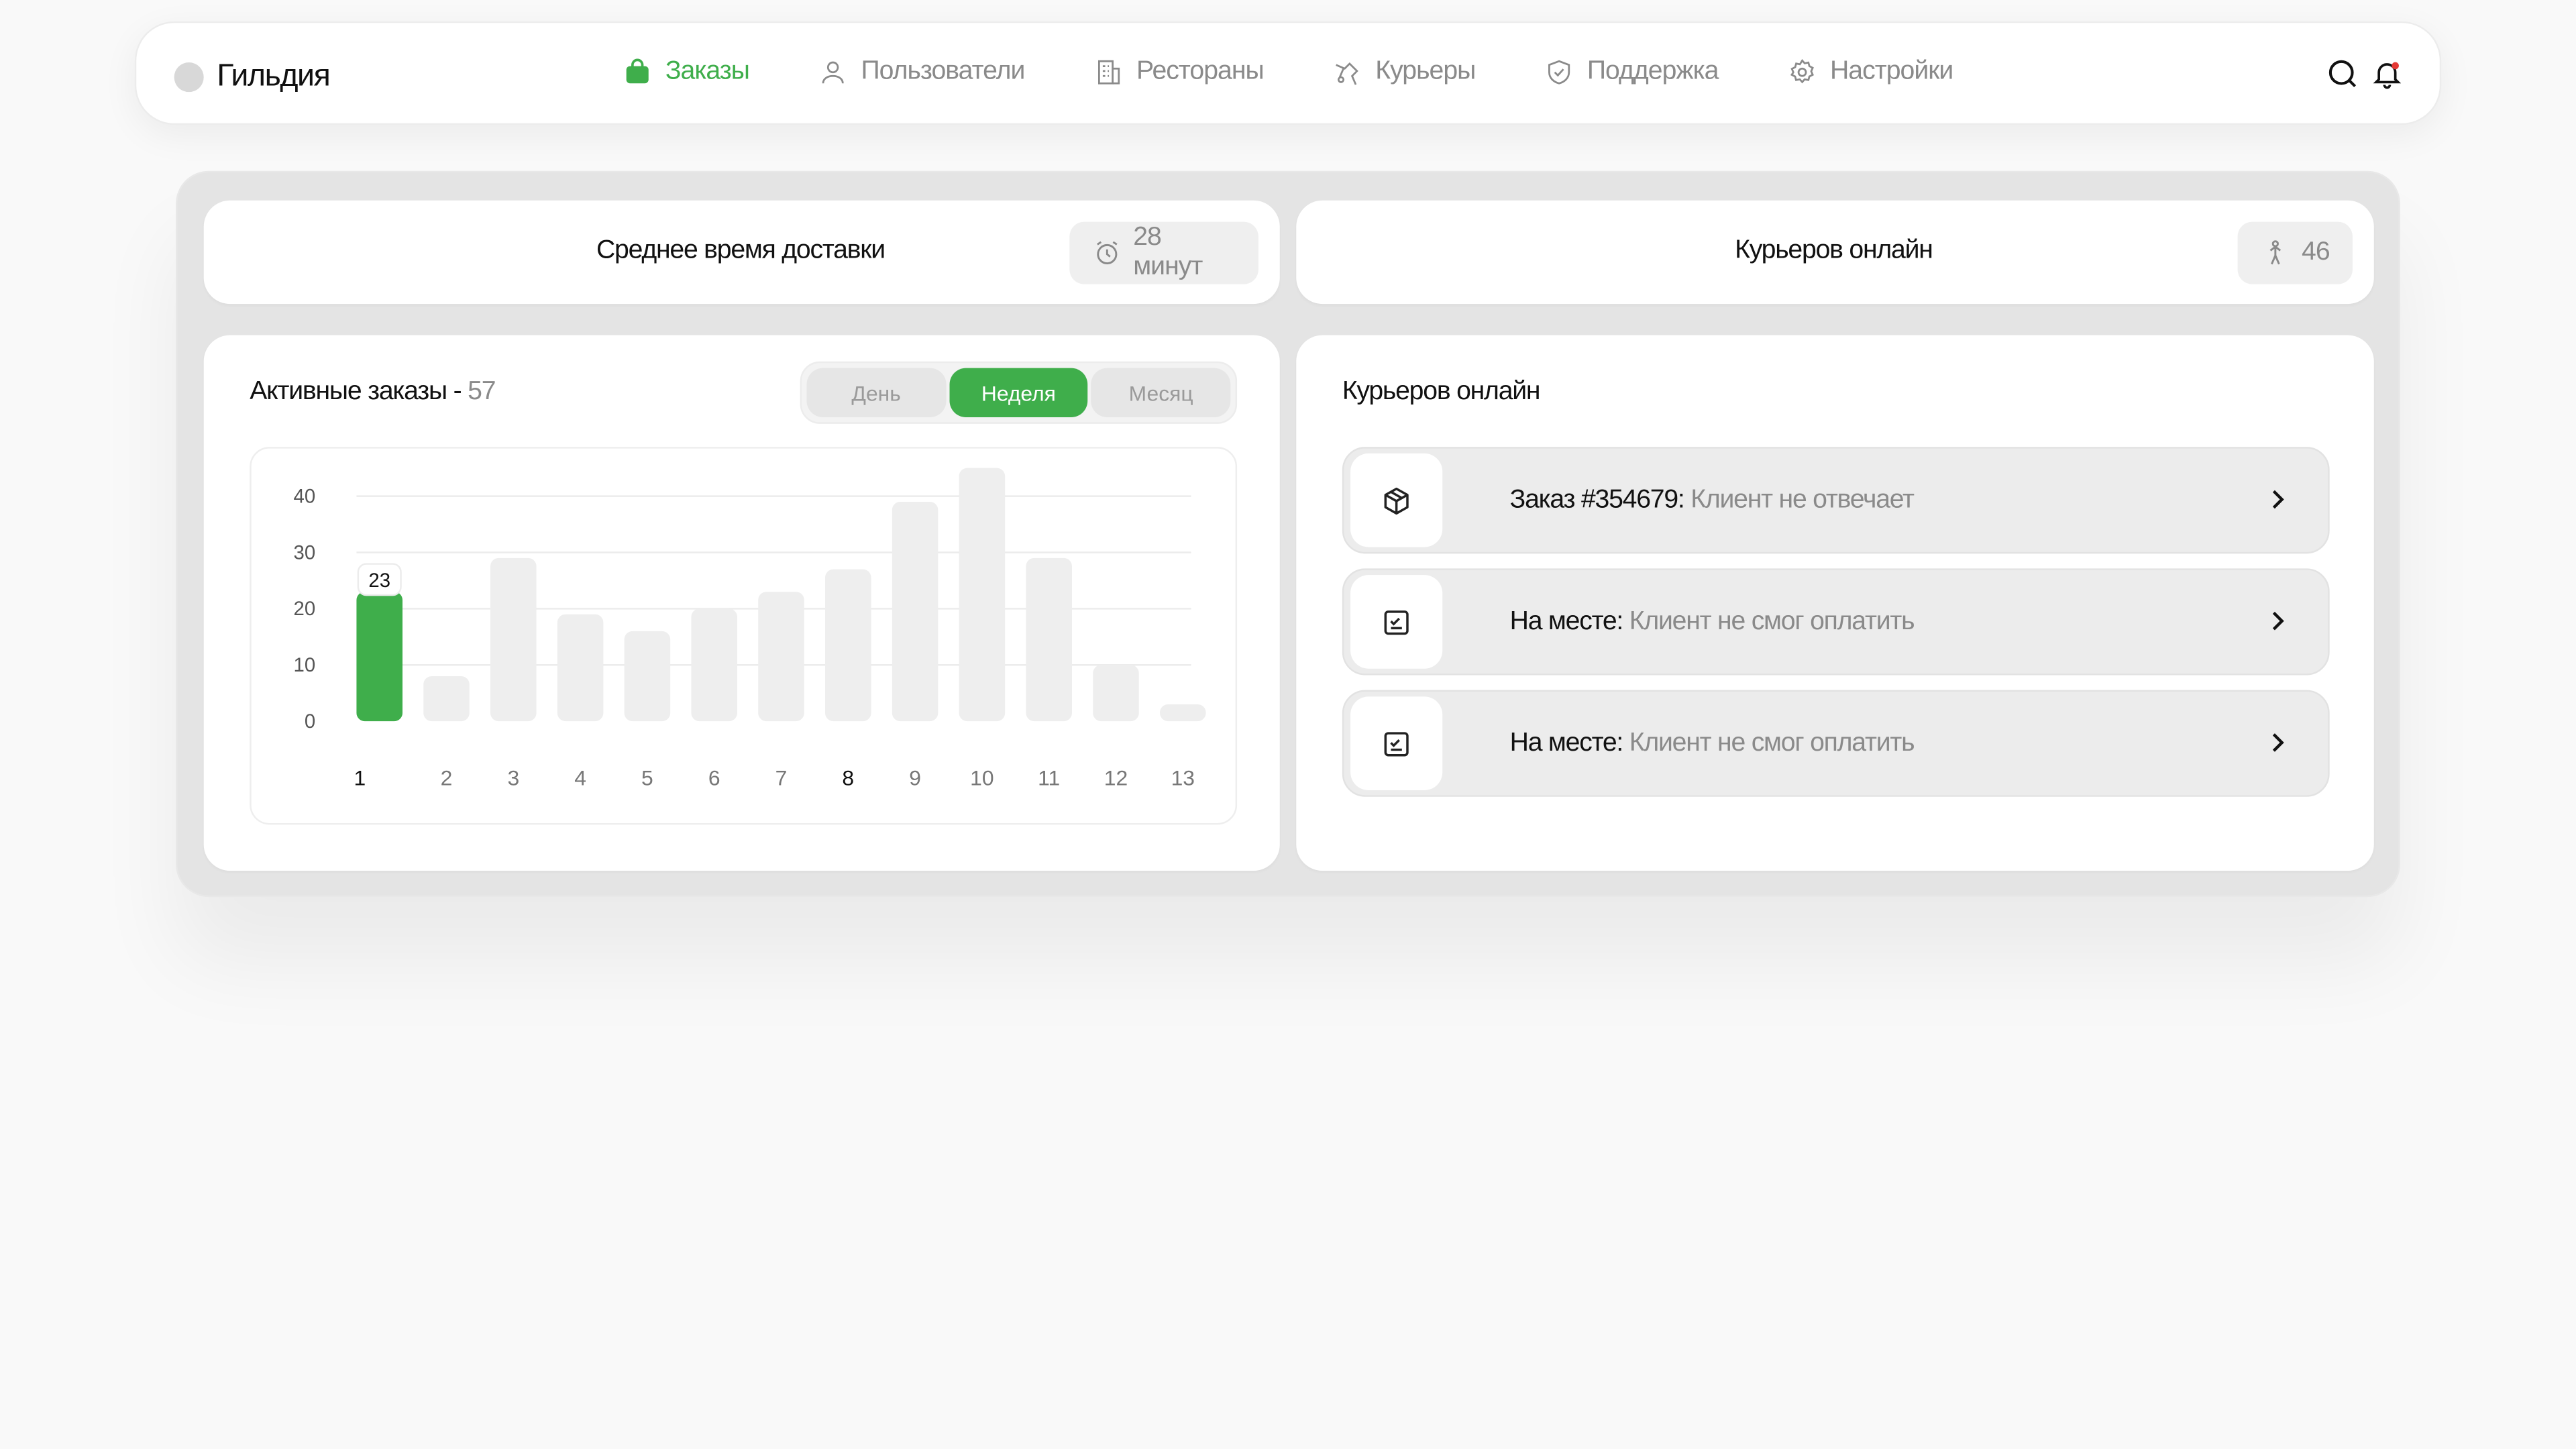 The height and width of the screenshot is (1449, 2576). What do you see at coordinates (189, 77) in the screenshot?
I see `logo-dot-icon` at bounding box center [189, 77].